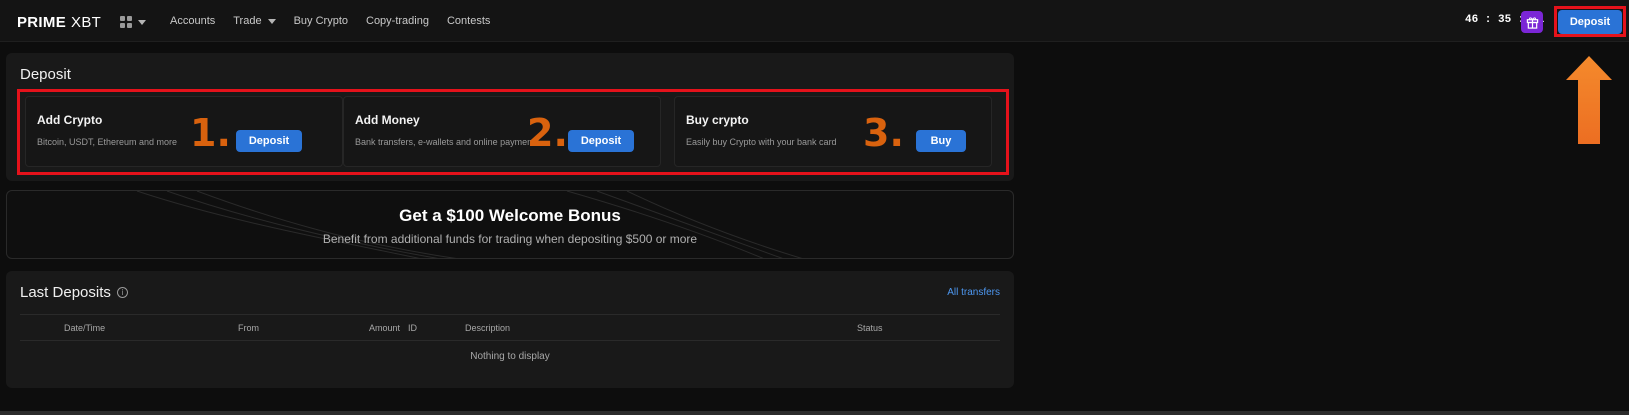 This screenshot has height=415, width=1629. I want to click on card-subtitle: Bitcoin, USDT, Ethereum and more, so click(107, 142).